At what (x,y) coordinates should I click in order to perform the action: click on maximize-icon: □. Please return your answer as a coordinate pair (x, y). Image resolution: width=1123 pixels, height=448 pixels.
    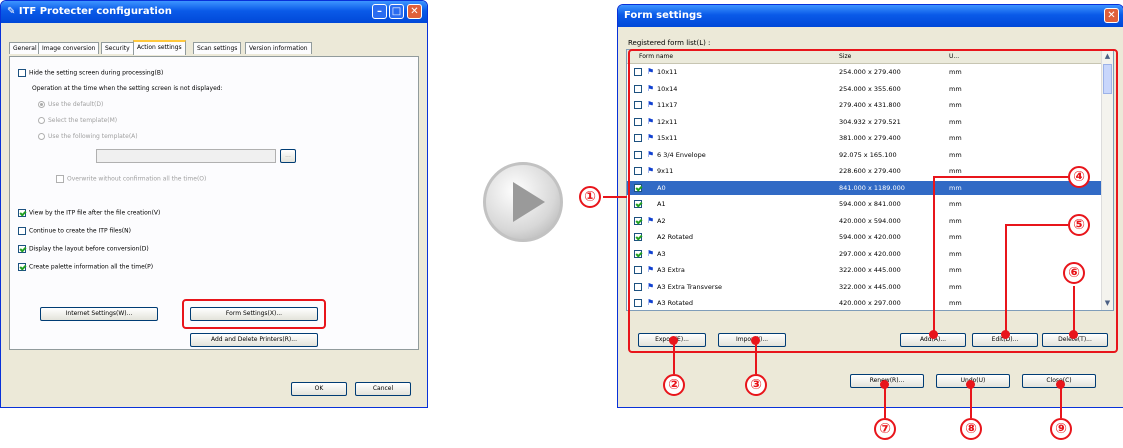
    Looking at the image, I should click on (396, 11).